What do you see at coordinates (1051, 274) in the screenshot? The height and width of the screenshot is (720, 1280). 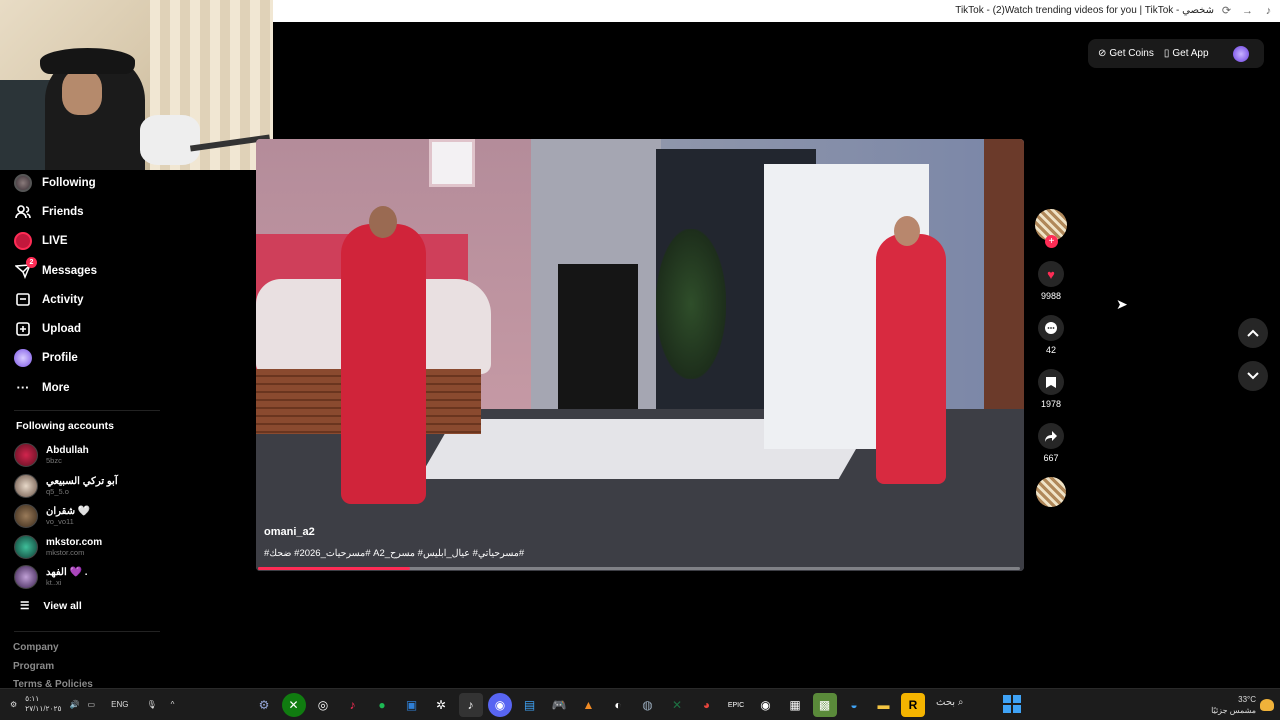 I see `heart-icon: ♥` at bounding box center [1051, 274].